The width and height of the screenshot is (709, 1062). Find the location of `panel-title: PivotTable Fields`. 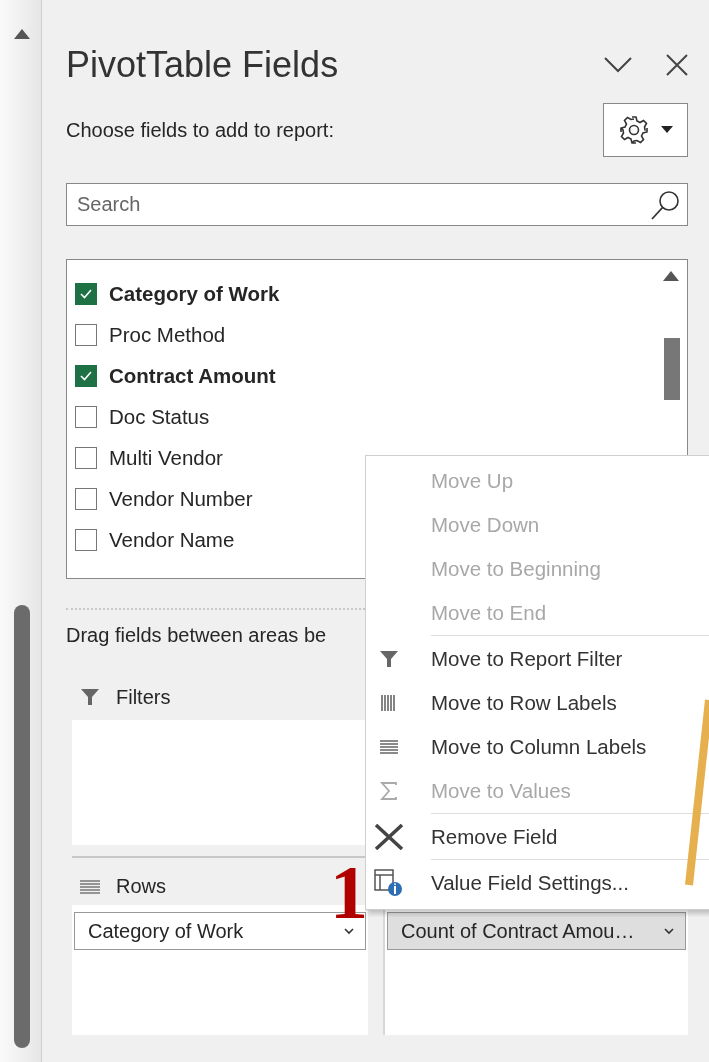

panel-title: PivotTable Fields is located at coordinates (203, 65).